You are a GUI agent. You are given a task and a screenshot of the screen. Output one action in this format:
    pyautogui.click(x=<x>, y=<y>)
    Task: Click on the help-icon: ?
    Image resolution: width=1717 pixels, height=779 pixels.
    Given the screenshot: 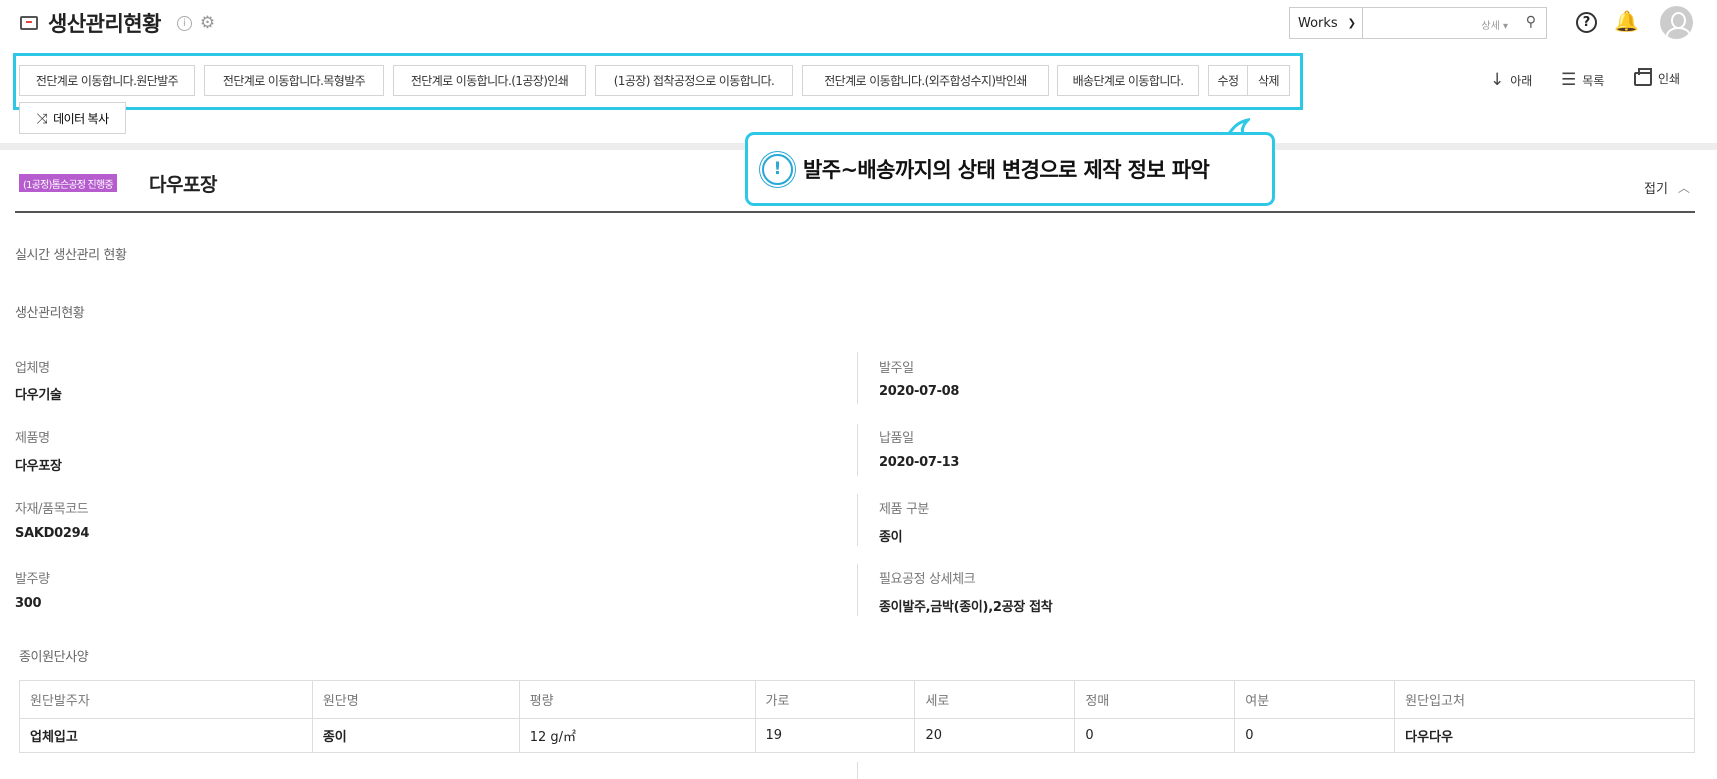 What is the action you would take?
    pyautogui.click(x=1586, y=22)
    